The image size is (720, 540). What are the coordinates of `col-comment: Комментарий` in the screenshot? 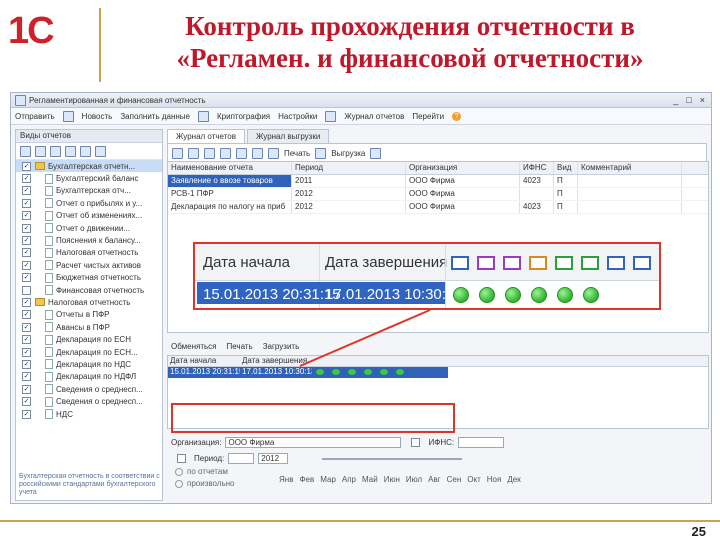 It's located at (630, 168).